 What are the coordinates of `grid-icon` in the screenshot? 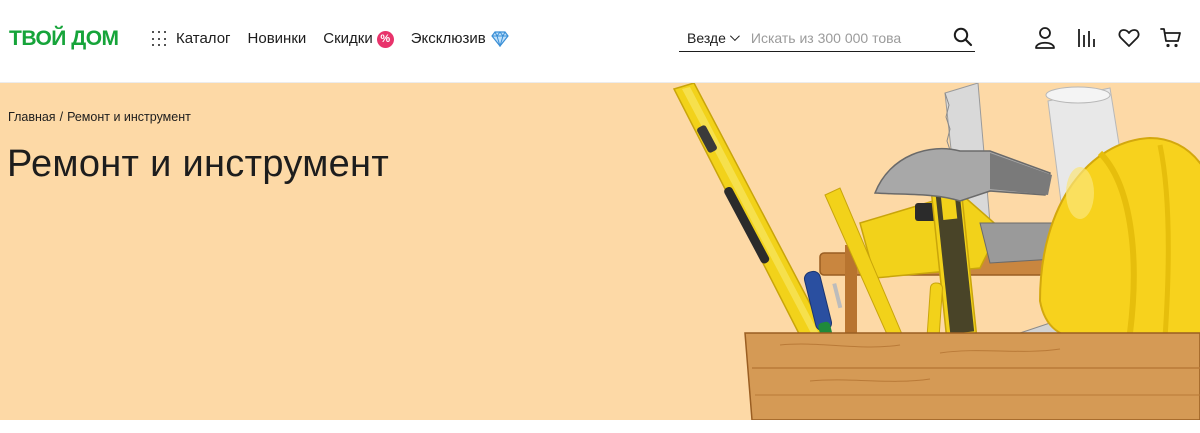 It's located at (160, 39).